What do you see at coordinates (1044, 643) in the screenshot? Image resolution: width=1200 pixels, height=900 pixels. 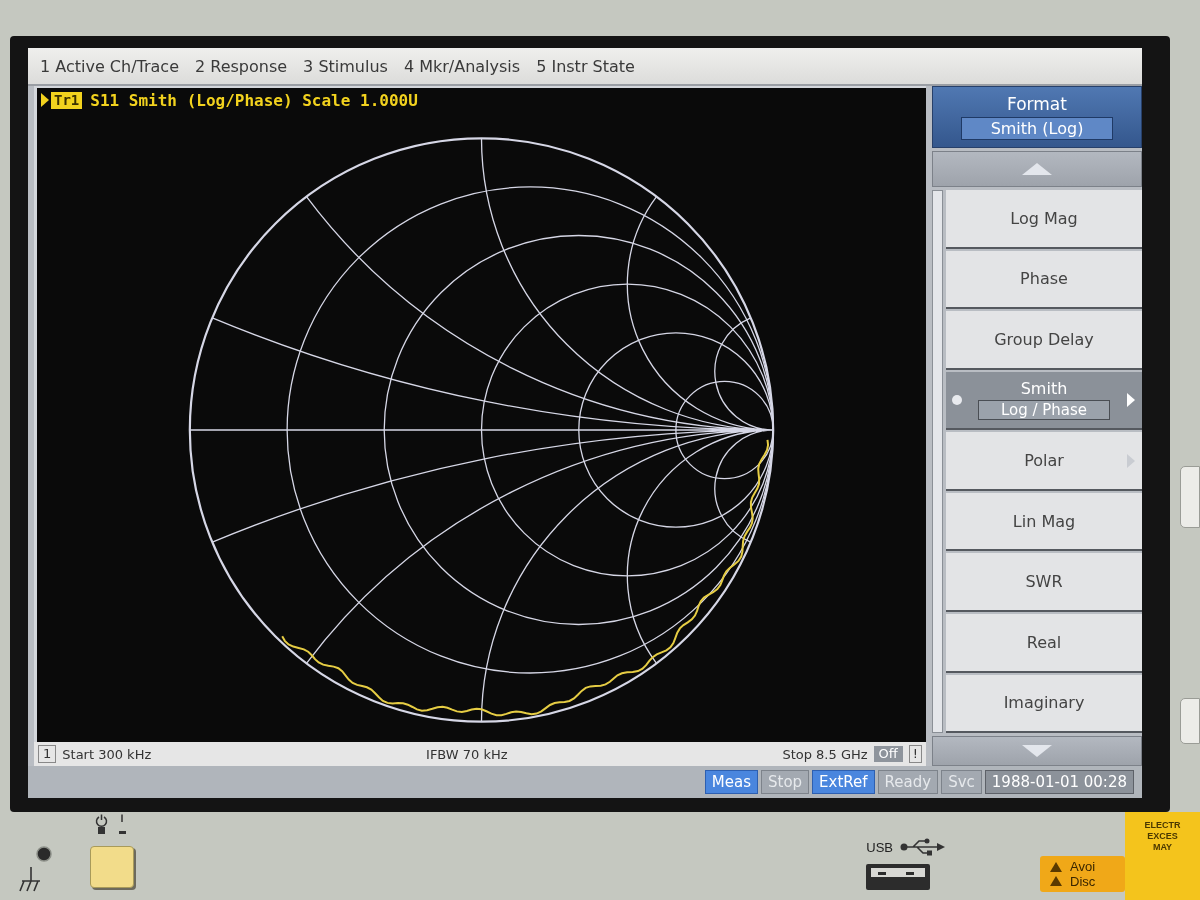 I see `softkey: Real` at bounding box center [1044, 643].